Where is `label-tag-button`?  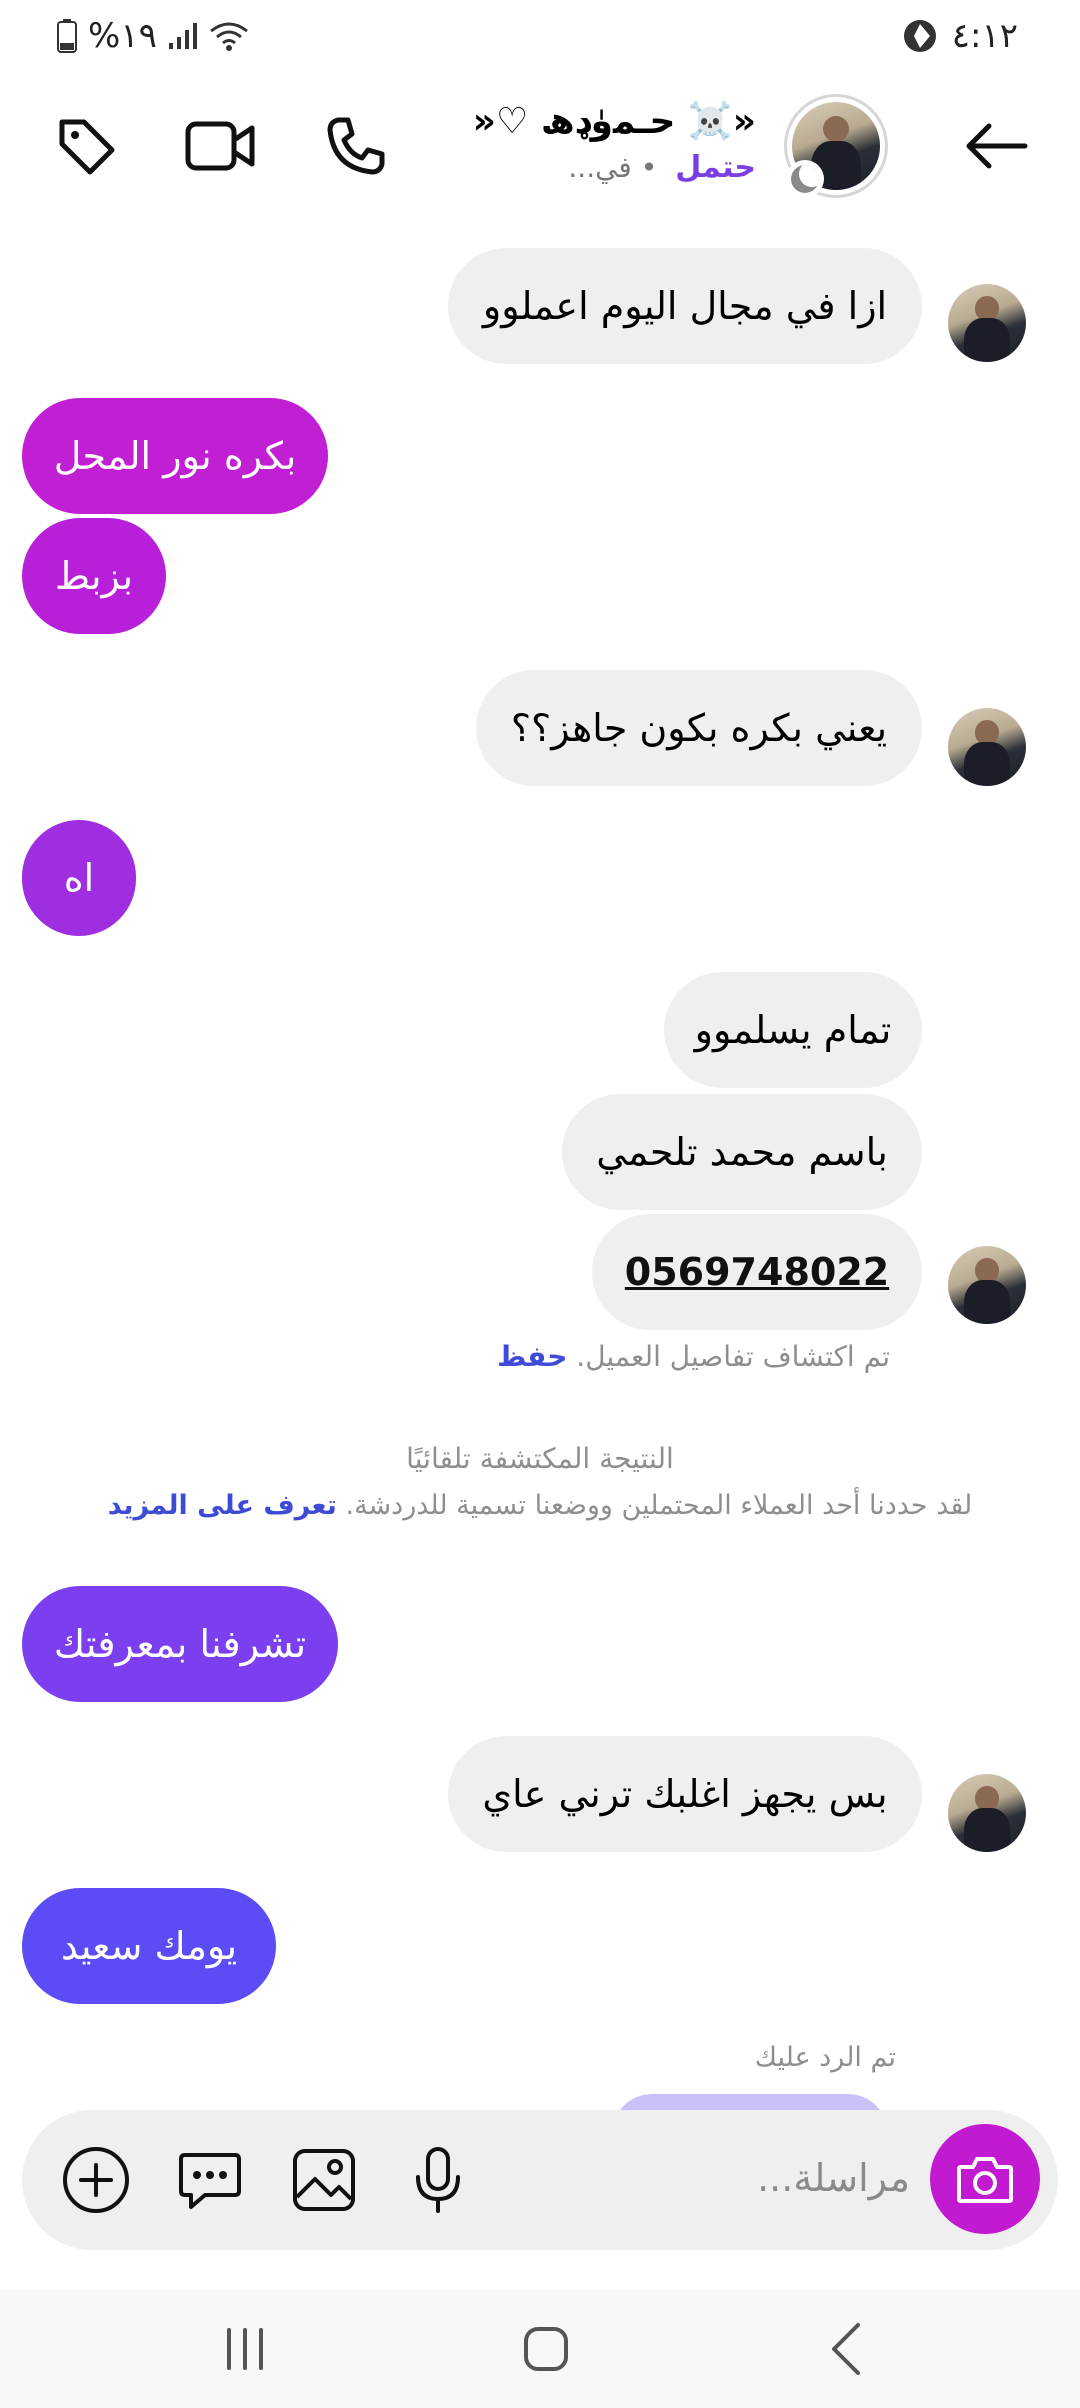
label-tag-button is located at coordinates (86, 146).